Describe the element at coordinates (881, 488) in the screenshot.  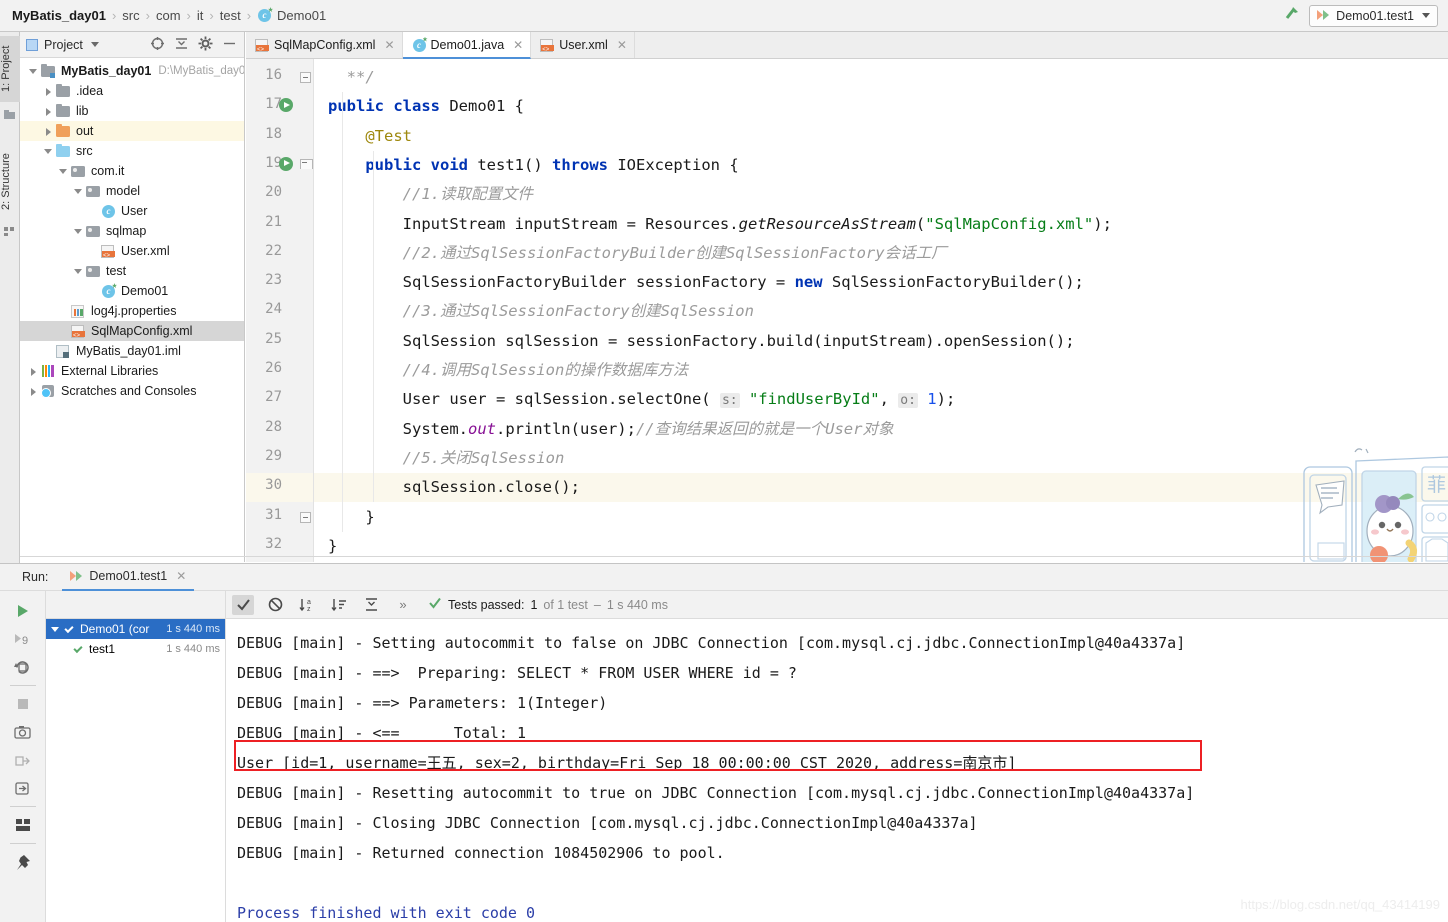
I see `code-line-30: sqlSession.close();` at that location.